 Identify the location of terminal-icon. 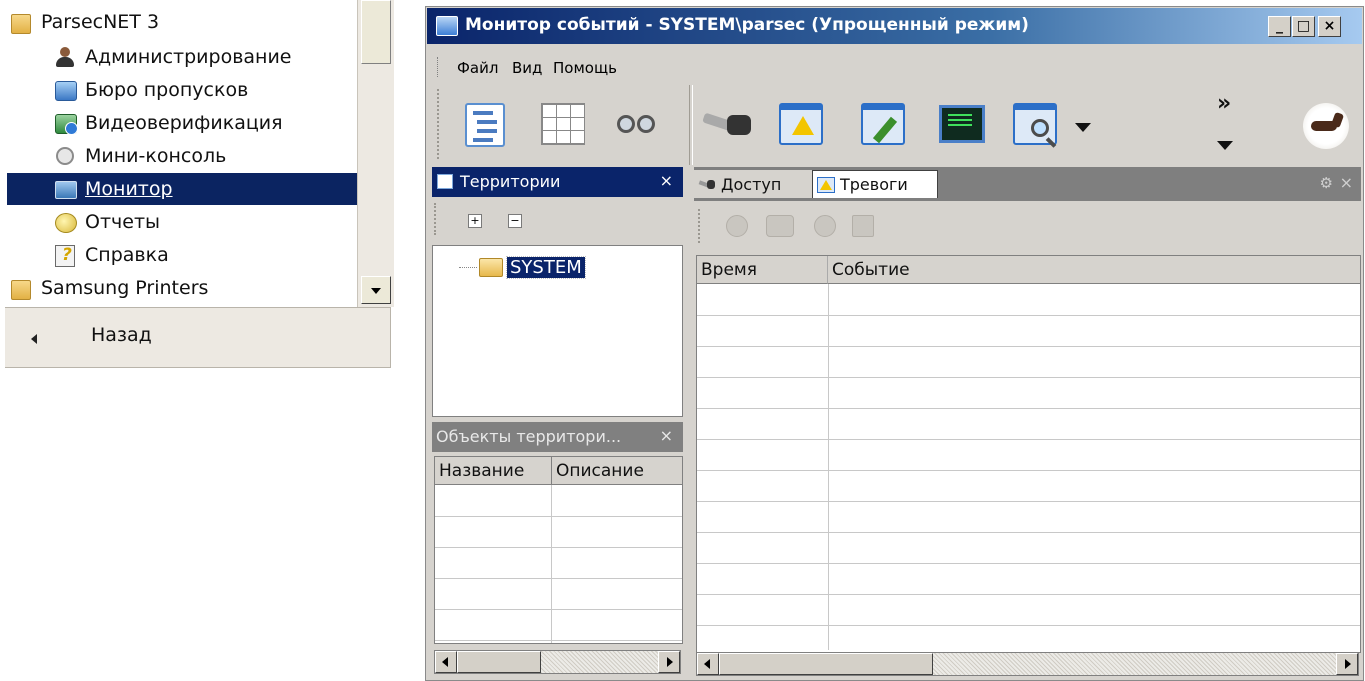
(962, 124).